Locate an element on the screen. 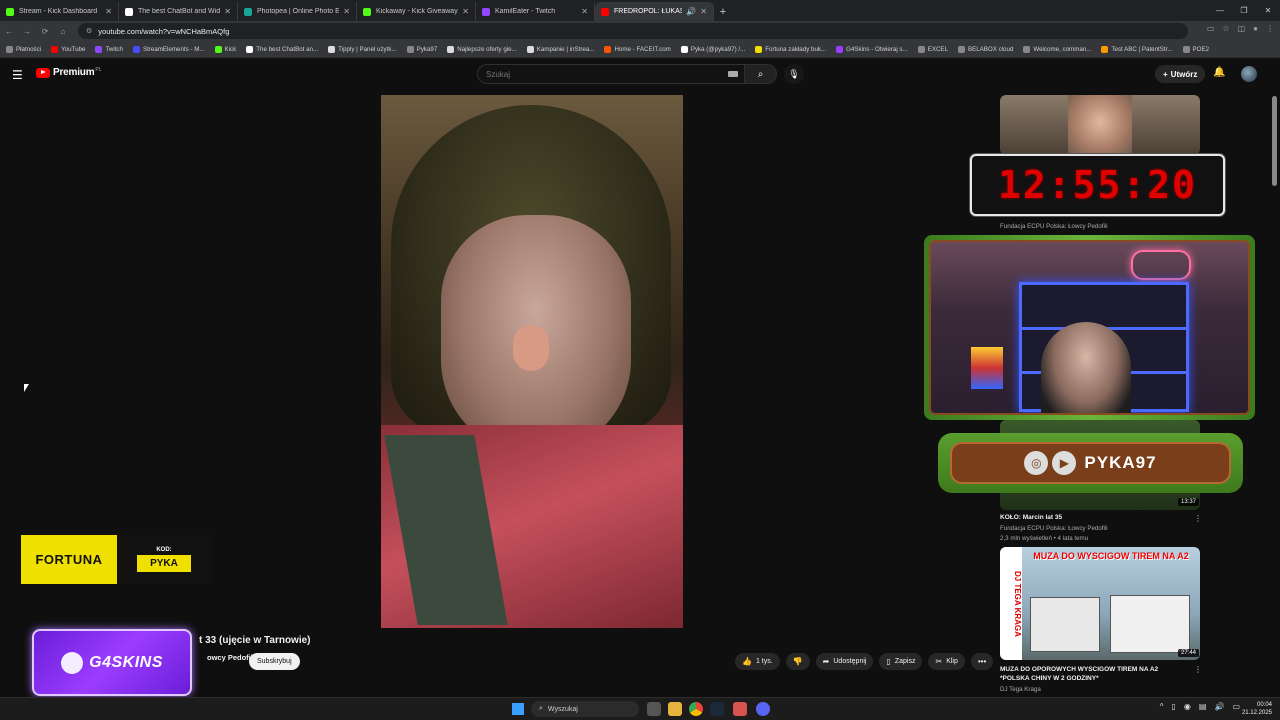 This screenshot has width=1280, height=720. save-button: ▯ Zapisz is located at coordinates (901, 661).